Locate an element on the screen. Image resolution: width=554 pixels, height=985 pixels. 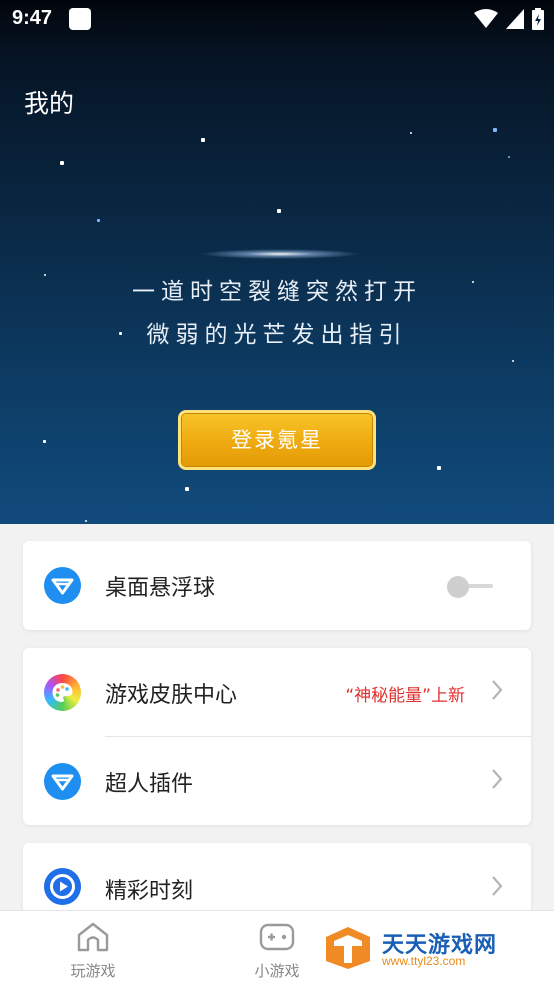
floating-ball-toggle is located at coordinates (470, 587).